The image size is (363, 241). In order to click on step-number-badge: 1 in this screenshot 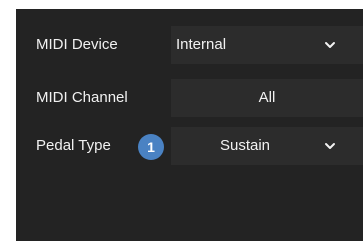, I will do `click(151, 147)`.